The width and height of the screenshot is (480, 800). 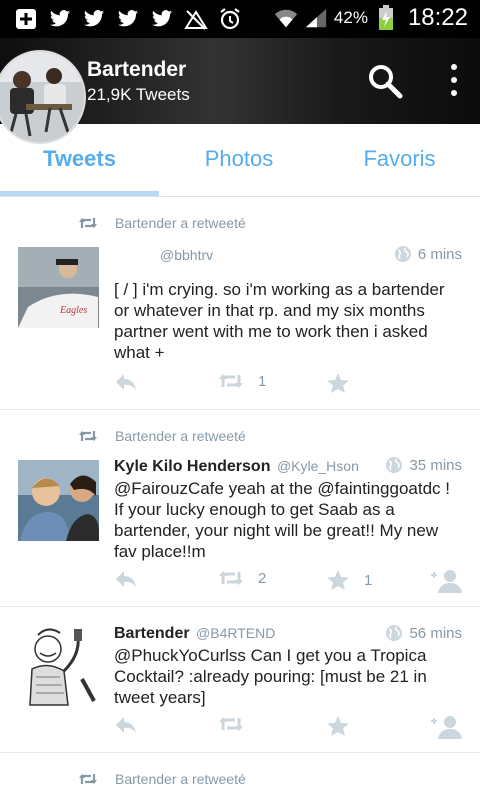 I want to click on favorite-button: 1, so click(x=349, y=580).